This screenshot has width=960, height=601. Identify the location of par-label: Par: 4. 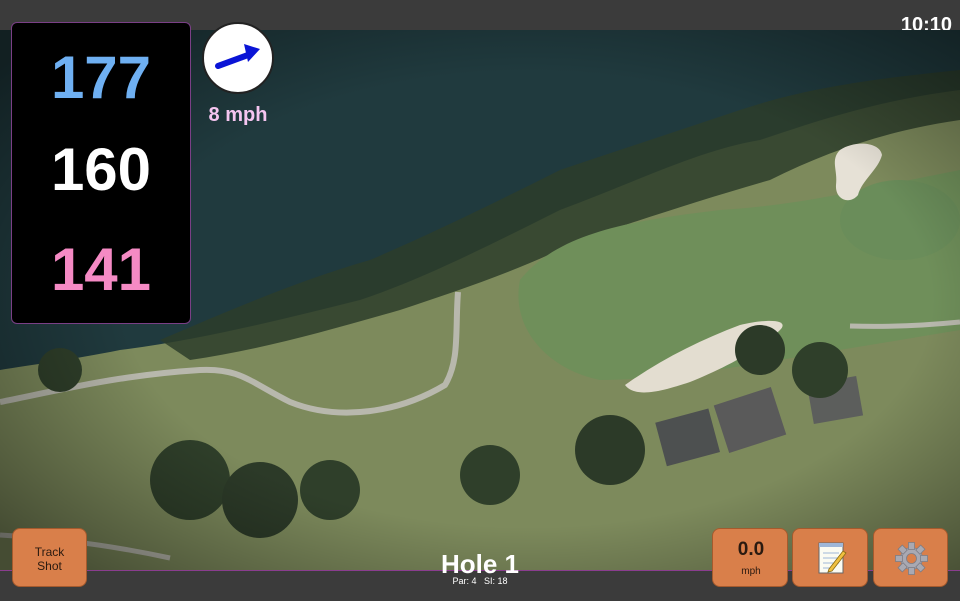
(464, 581).